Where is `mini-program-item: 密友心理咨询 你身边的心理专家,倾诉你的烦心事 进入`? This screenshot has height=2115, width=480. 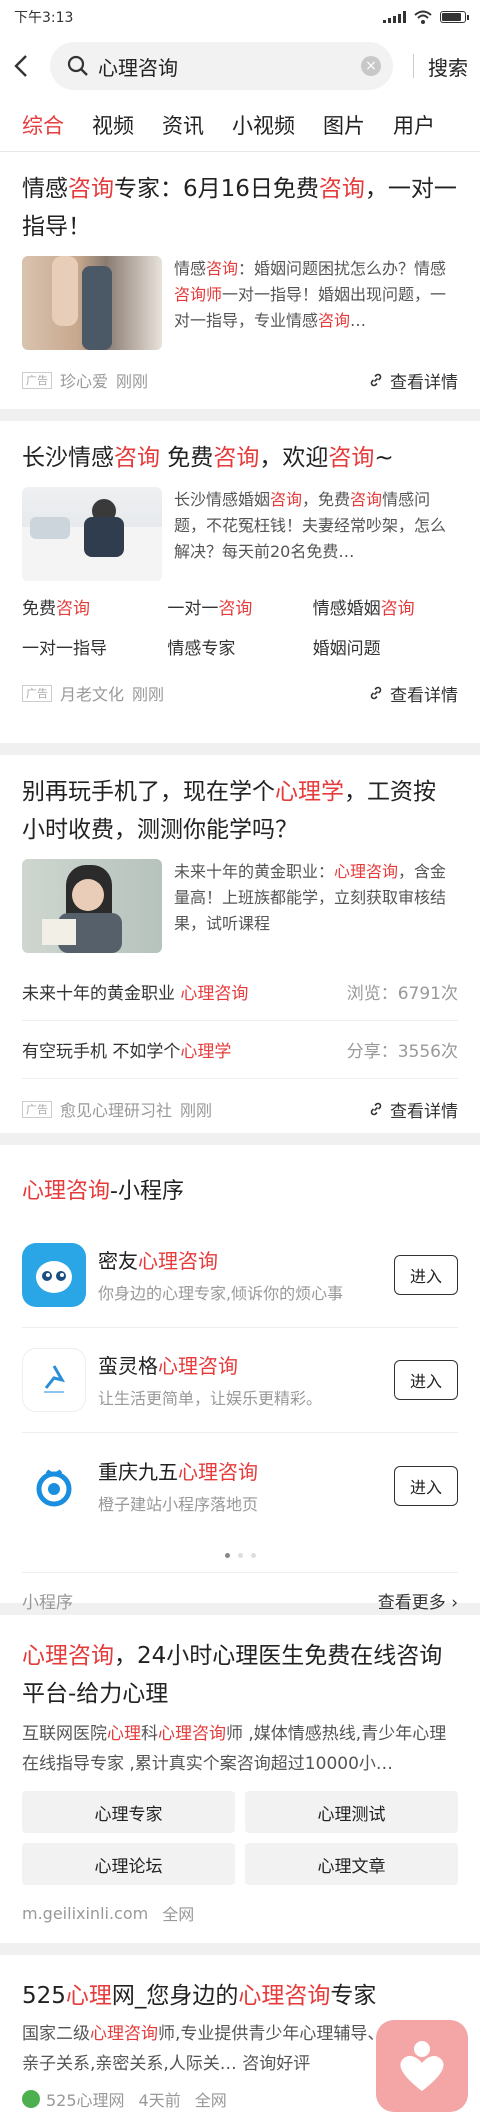 mini-program-item: 密友心理咨询 你身边的心理专家,倾诉你的烦心事 进入 is located at coordinates (240, 1275).